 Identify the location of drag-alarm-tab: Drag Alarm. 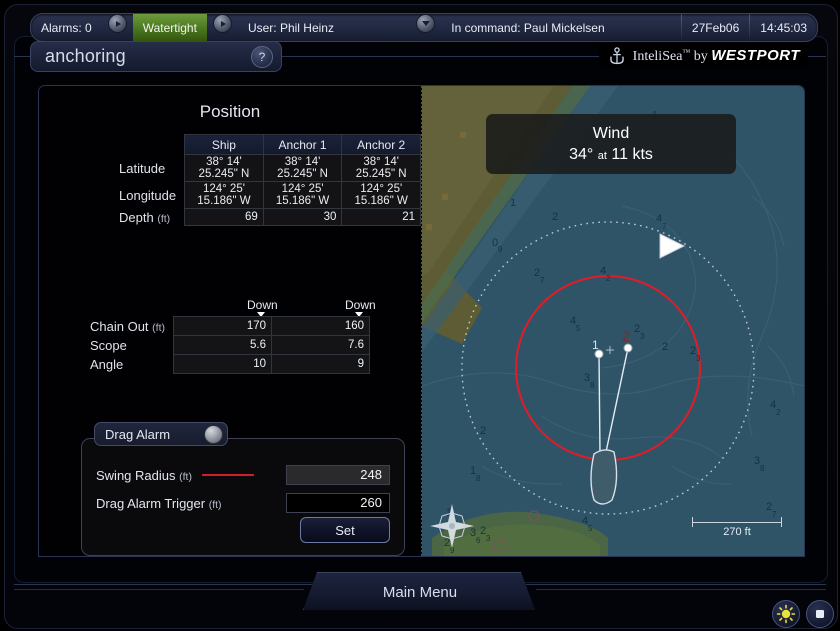
(161, 434).